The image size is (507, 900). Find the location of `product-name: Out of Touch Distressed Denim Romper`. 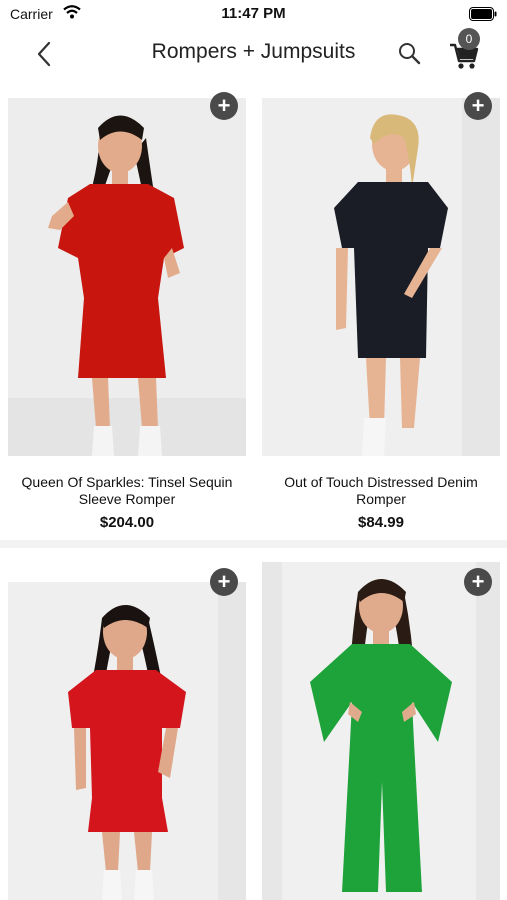

product-name: Out of Touch Distressed Denim Romper is located at coordinates (380, 491).